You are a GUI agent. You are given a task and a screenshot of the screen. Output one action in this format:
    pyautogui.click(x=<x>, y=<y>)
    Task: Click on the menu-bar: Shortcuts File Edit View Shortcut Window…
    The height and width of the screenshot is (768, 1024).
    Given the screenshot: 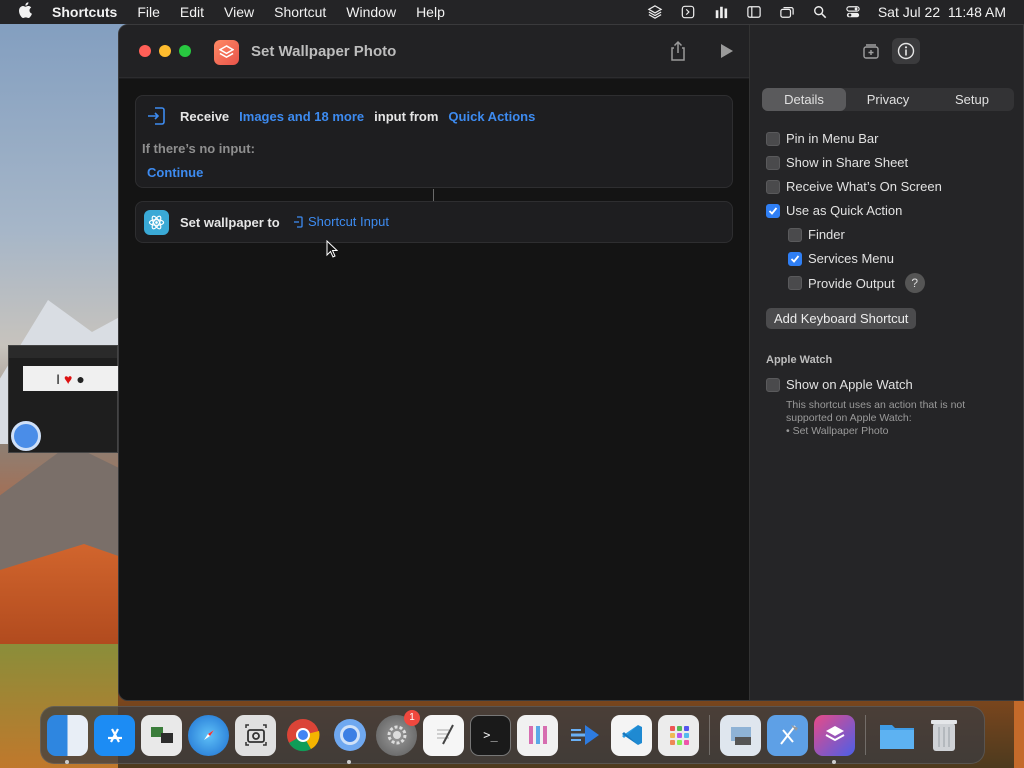 What is the action you would take?
    pyautogui.click(x=512, y=12)
    